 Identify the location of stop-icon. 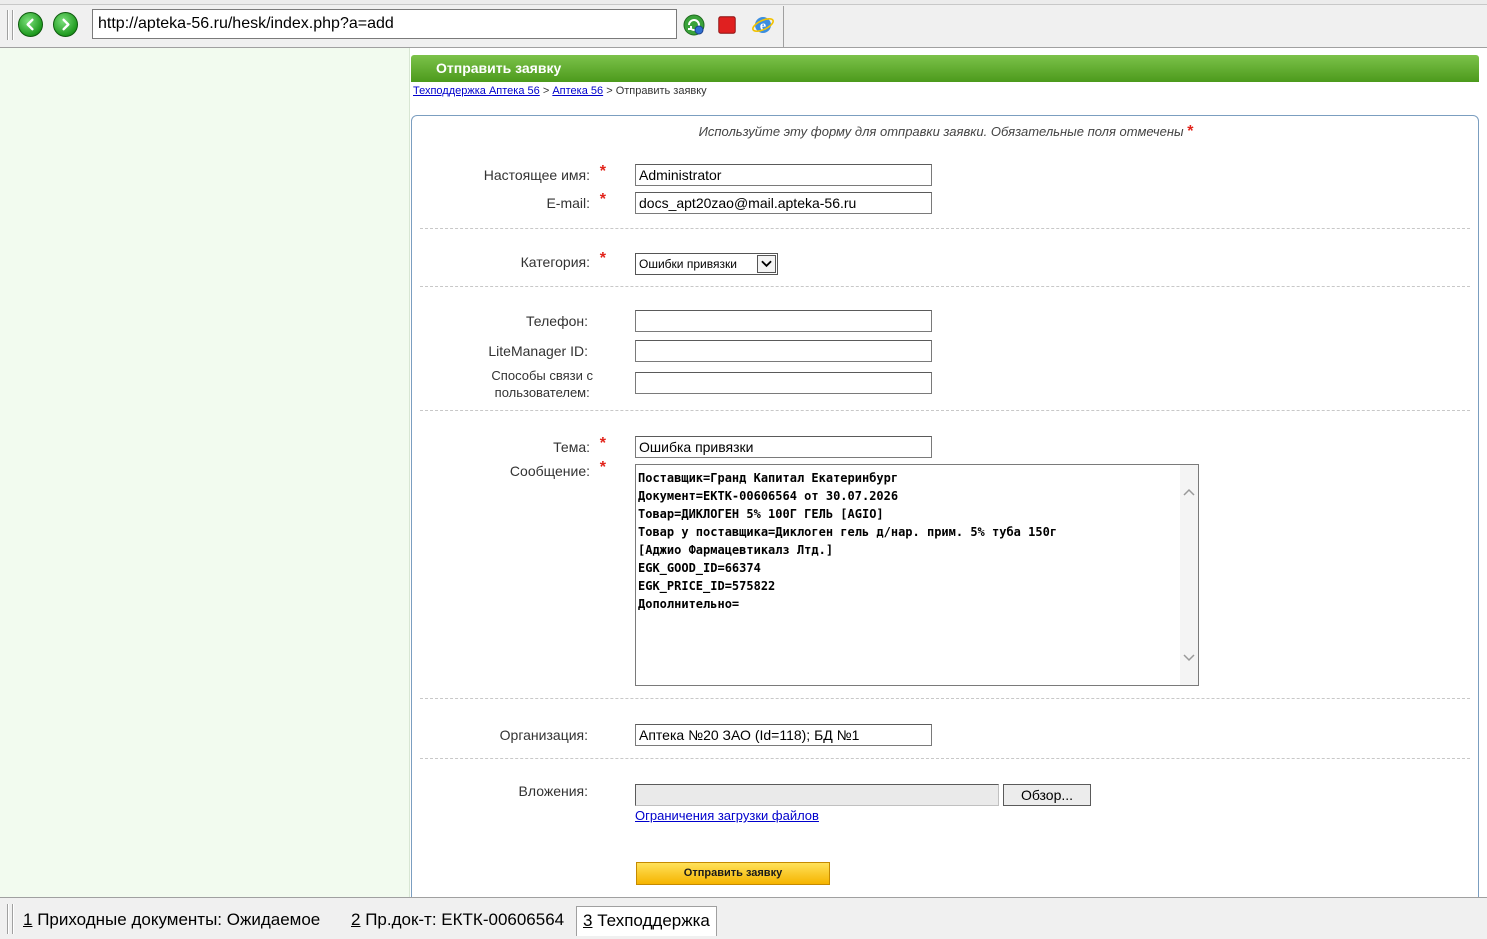
(727, 25).